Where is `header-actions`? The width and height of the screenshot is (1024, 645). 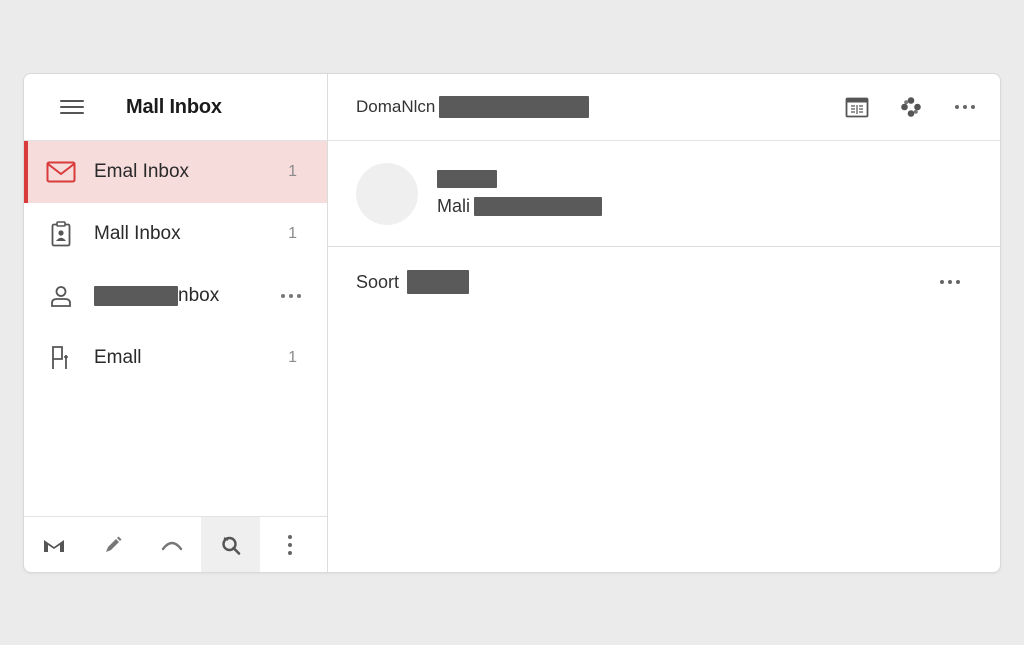 header-actions is located at coordinates (915, 107).